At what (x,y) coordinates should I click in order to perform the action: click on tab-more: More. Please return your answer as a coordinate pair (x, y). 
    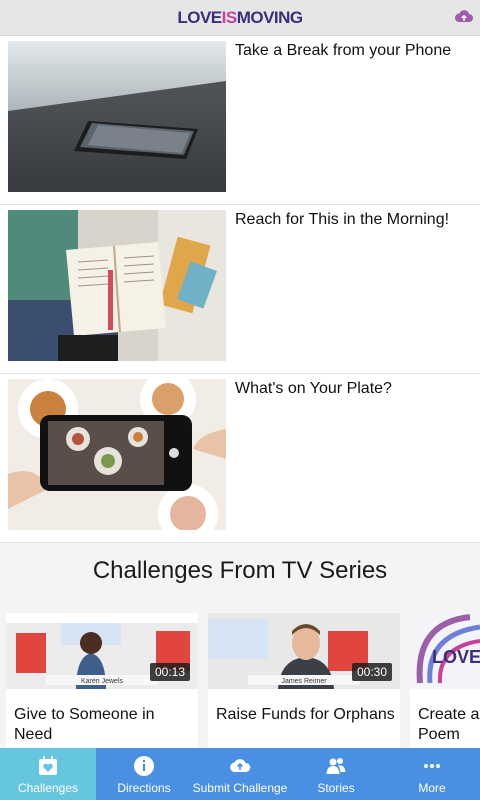
    Looking at the image, I should click on (432, 774).